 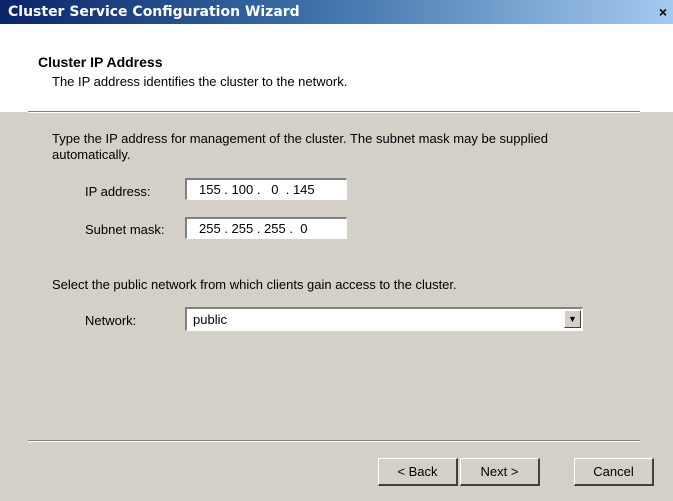 I want to click on footer-divider, so click(x=334, y=441).